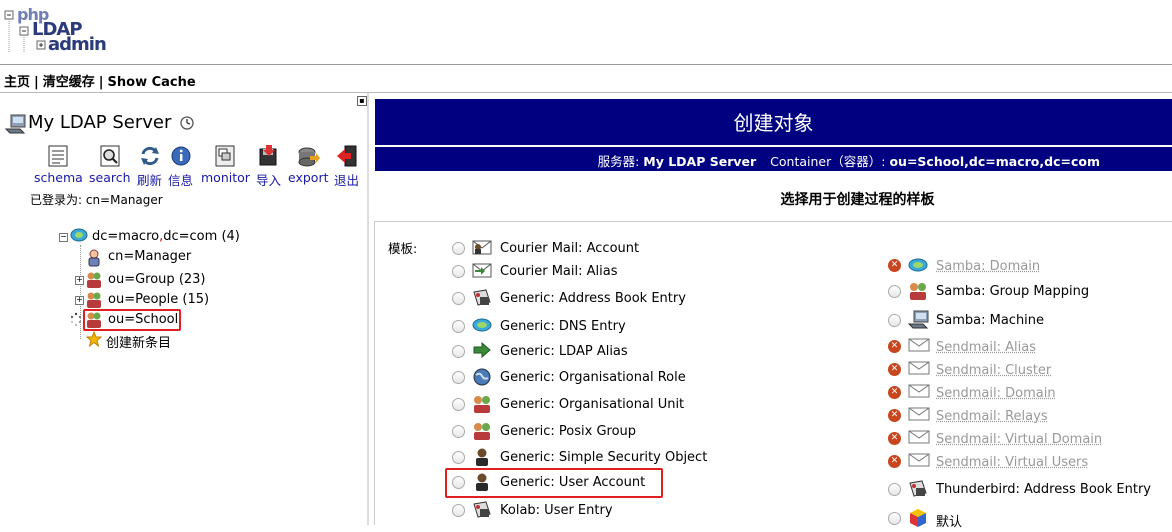  What do you see at coordinates (149, 256) in the screenshot?
I see `tree-item-manager: cn=Manager` at bounding box center [149, 256].